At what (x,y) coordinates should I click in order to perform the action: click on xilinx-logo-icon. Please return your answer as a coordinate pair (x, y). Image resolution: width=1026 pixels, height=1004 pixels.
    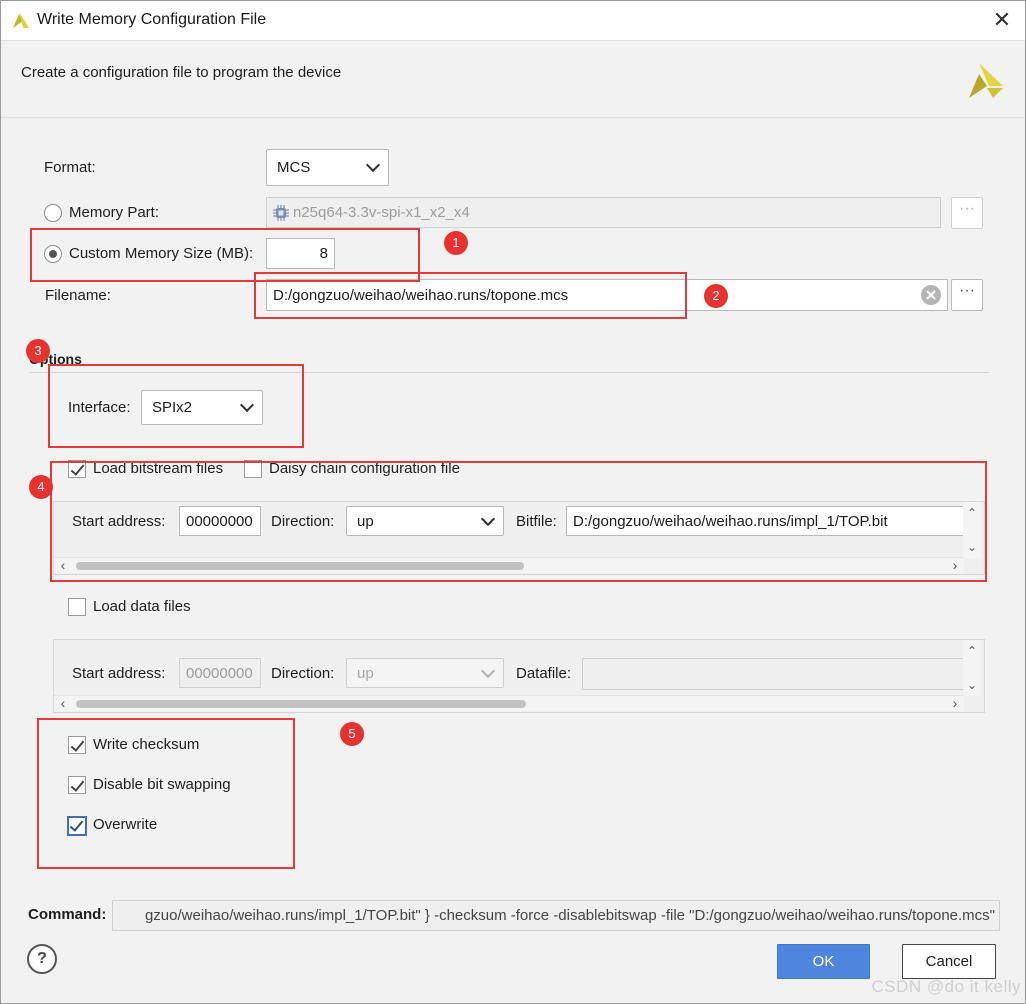
    Looking at the image, I should click on (986, 80).